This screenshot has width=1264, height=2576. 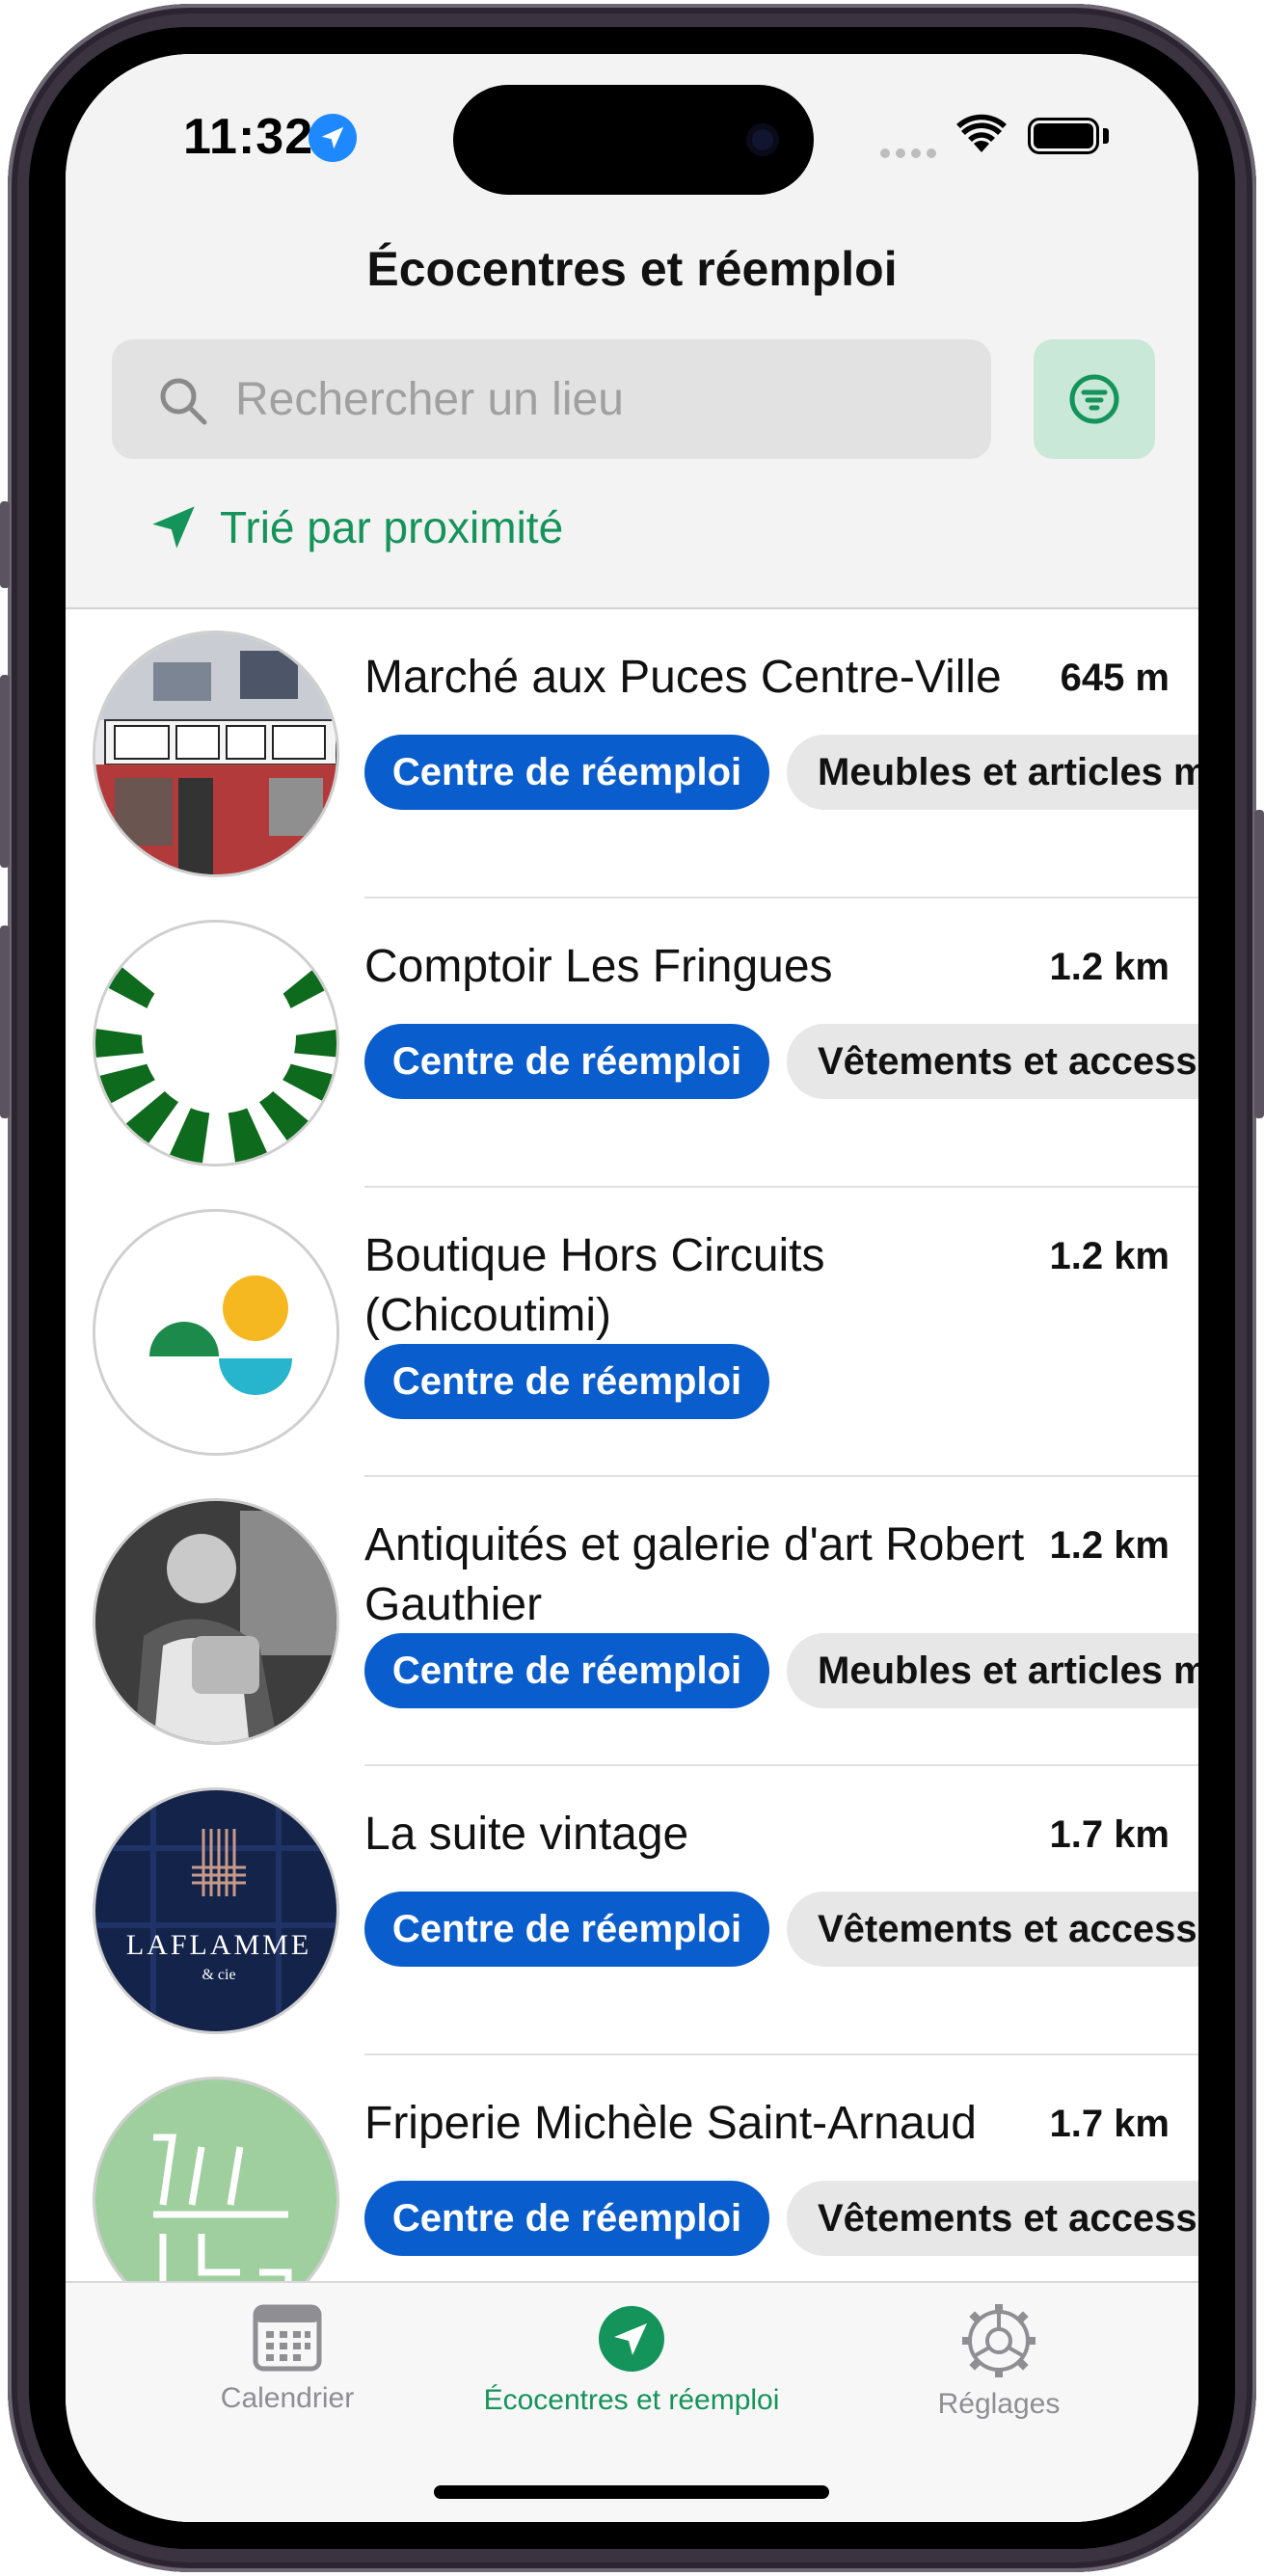 What do you see at coordinates (598, 967) in the screenshot?
I see `place-name: Comptoir Les Fringues` at bounding box center [598, 967].